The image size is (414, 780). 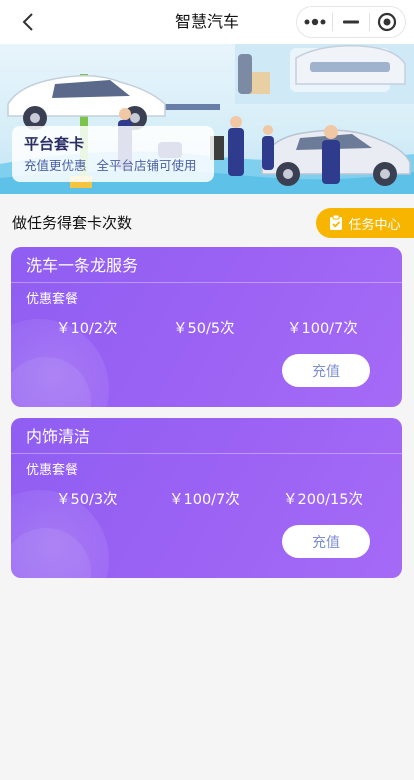 What do you see at coordinates (374, 225) in the screenshot?
I see `task-center-label: 任务中心` at bounding box center [374, 225].